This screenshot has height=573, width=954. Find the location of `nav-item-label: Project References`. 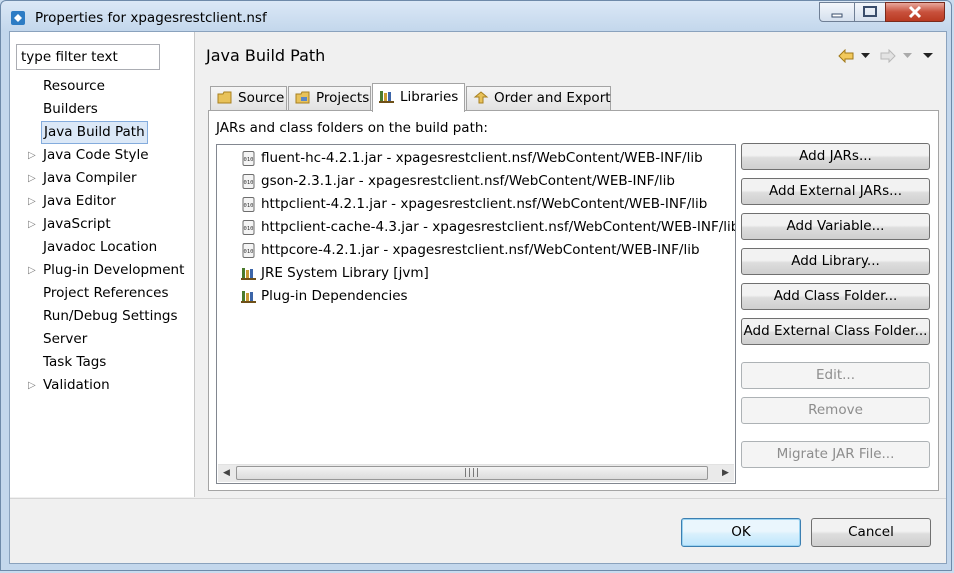

nav-item-label: Project References is located at coordinates (106, 293).